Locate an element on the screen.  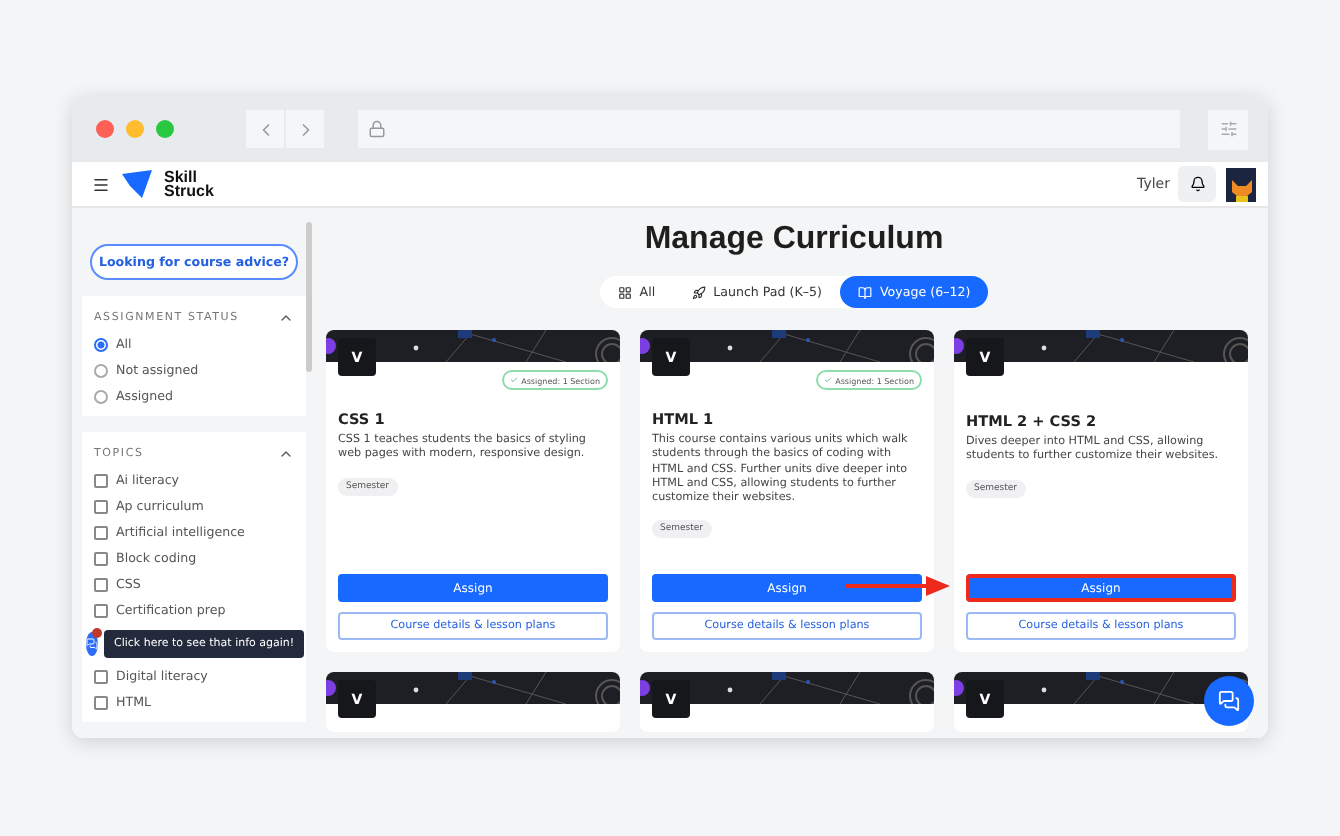
maximize-dot is located at coordinates (165, 129).